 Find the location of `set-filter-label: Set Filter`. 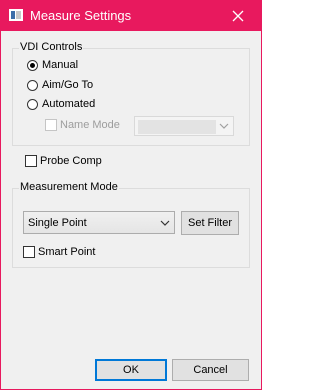

set-filter-label: Set Filter is located at coordinates (209, 223).